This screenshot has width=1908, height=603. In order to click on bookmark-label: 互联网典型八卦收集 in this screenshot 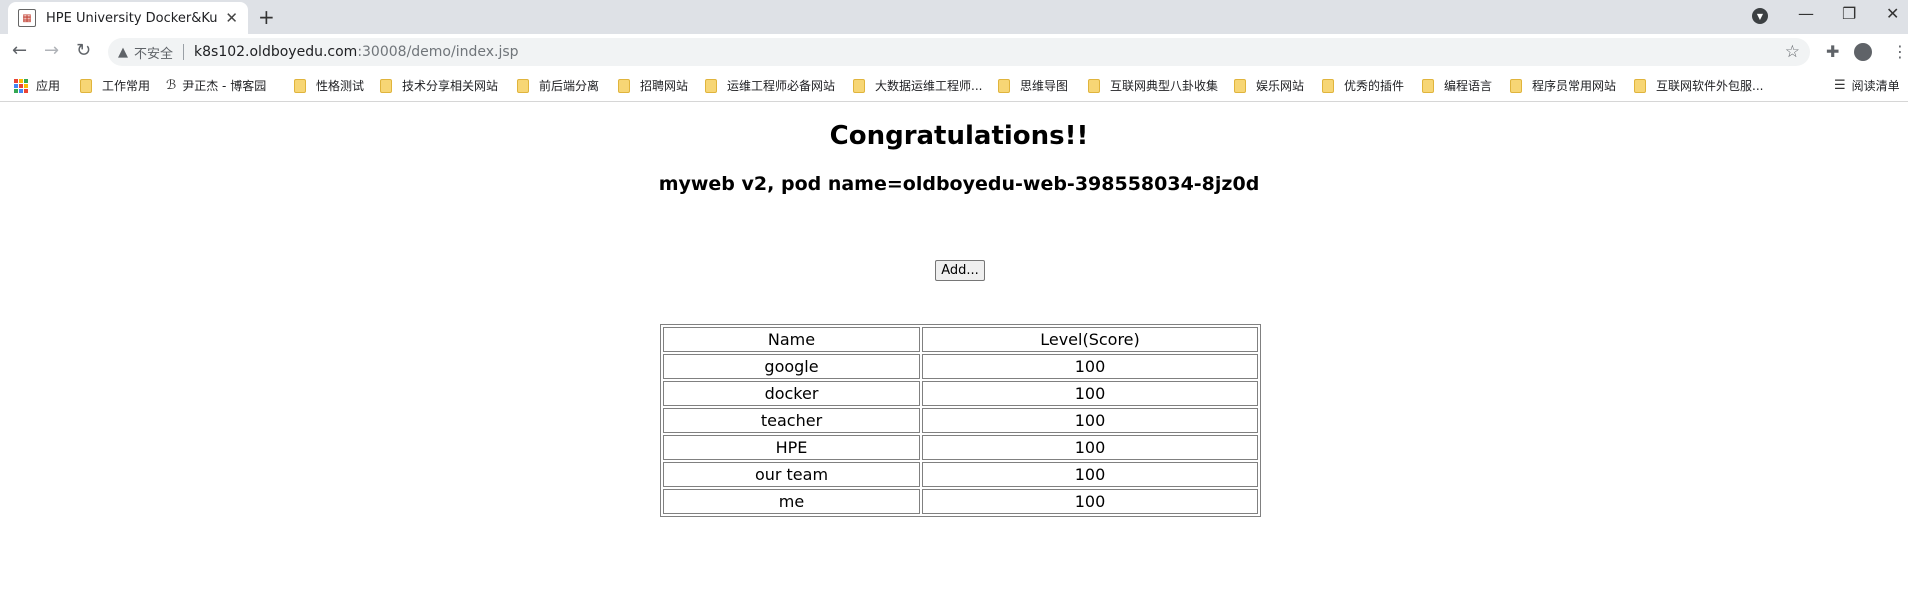, I will do `click(1164, 86)`.